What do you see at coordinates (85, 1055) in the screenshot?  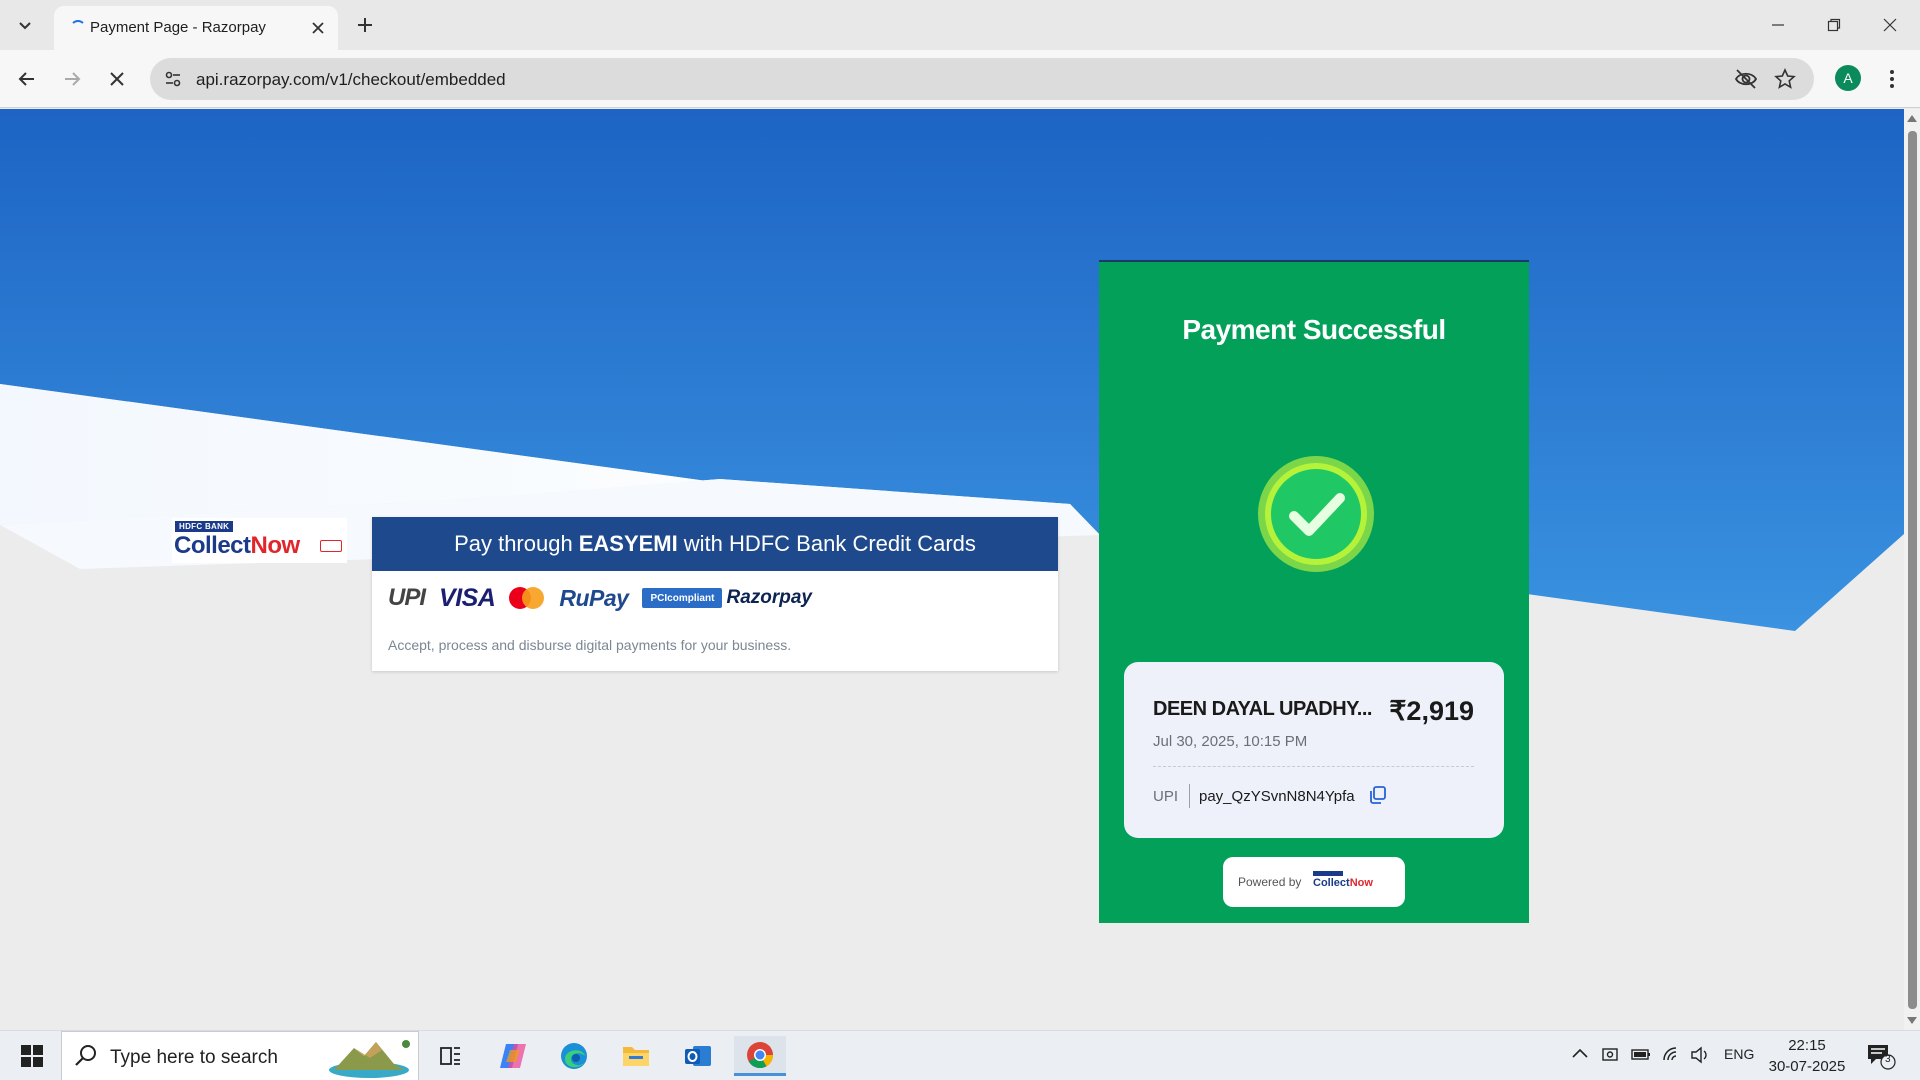 I see `search-icon` at bounding box center [85, 1055].